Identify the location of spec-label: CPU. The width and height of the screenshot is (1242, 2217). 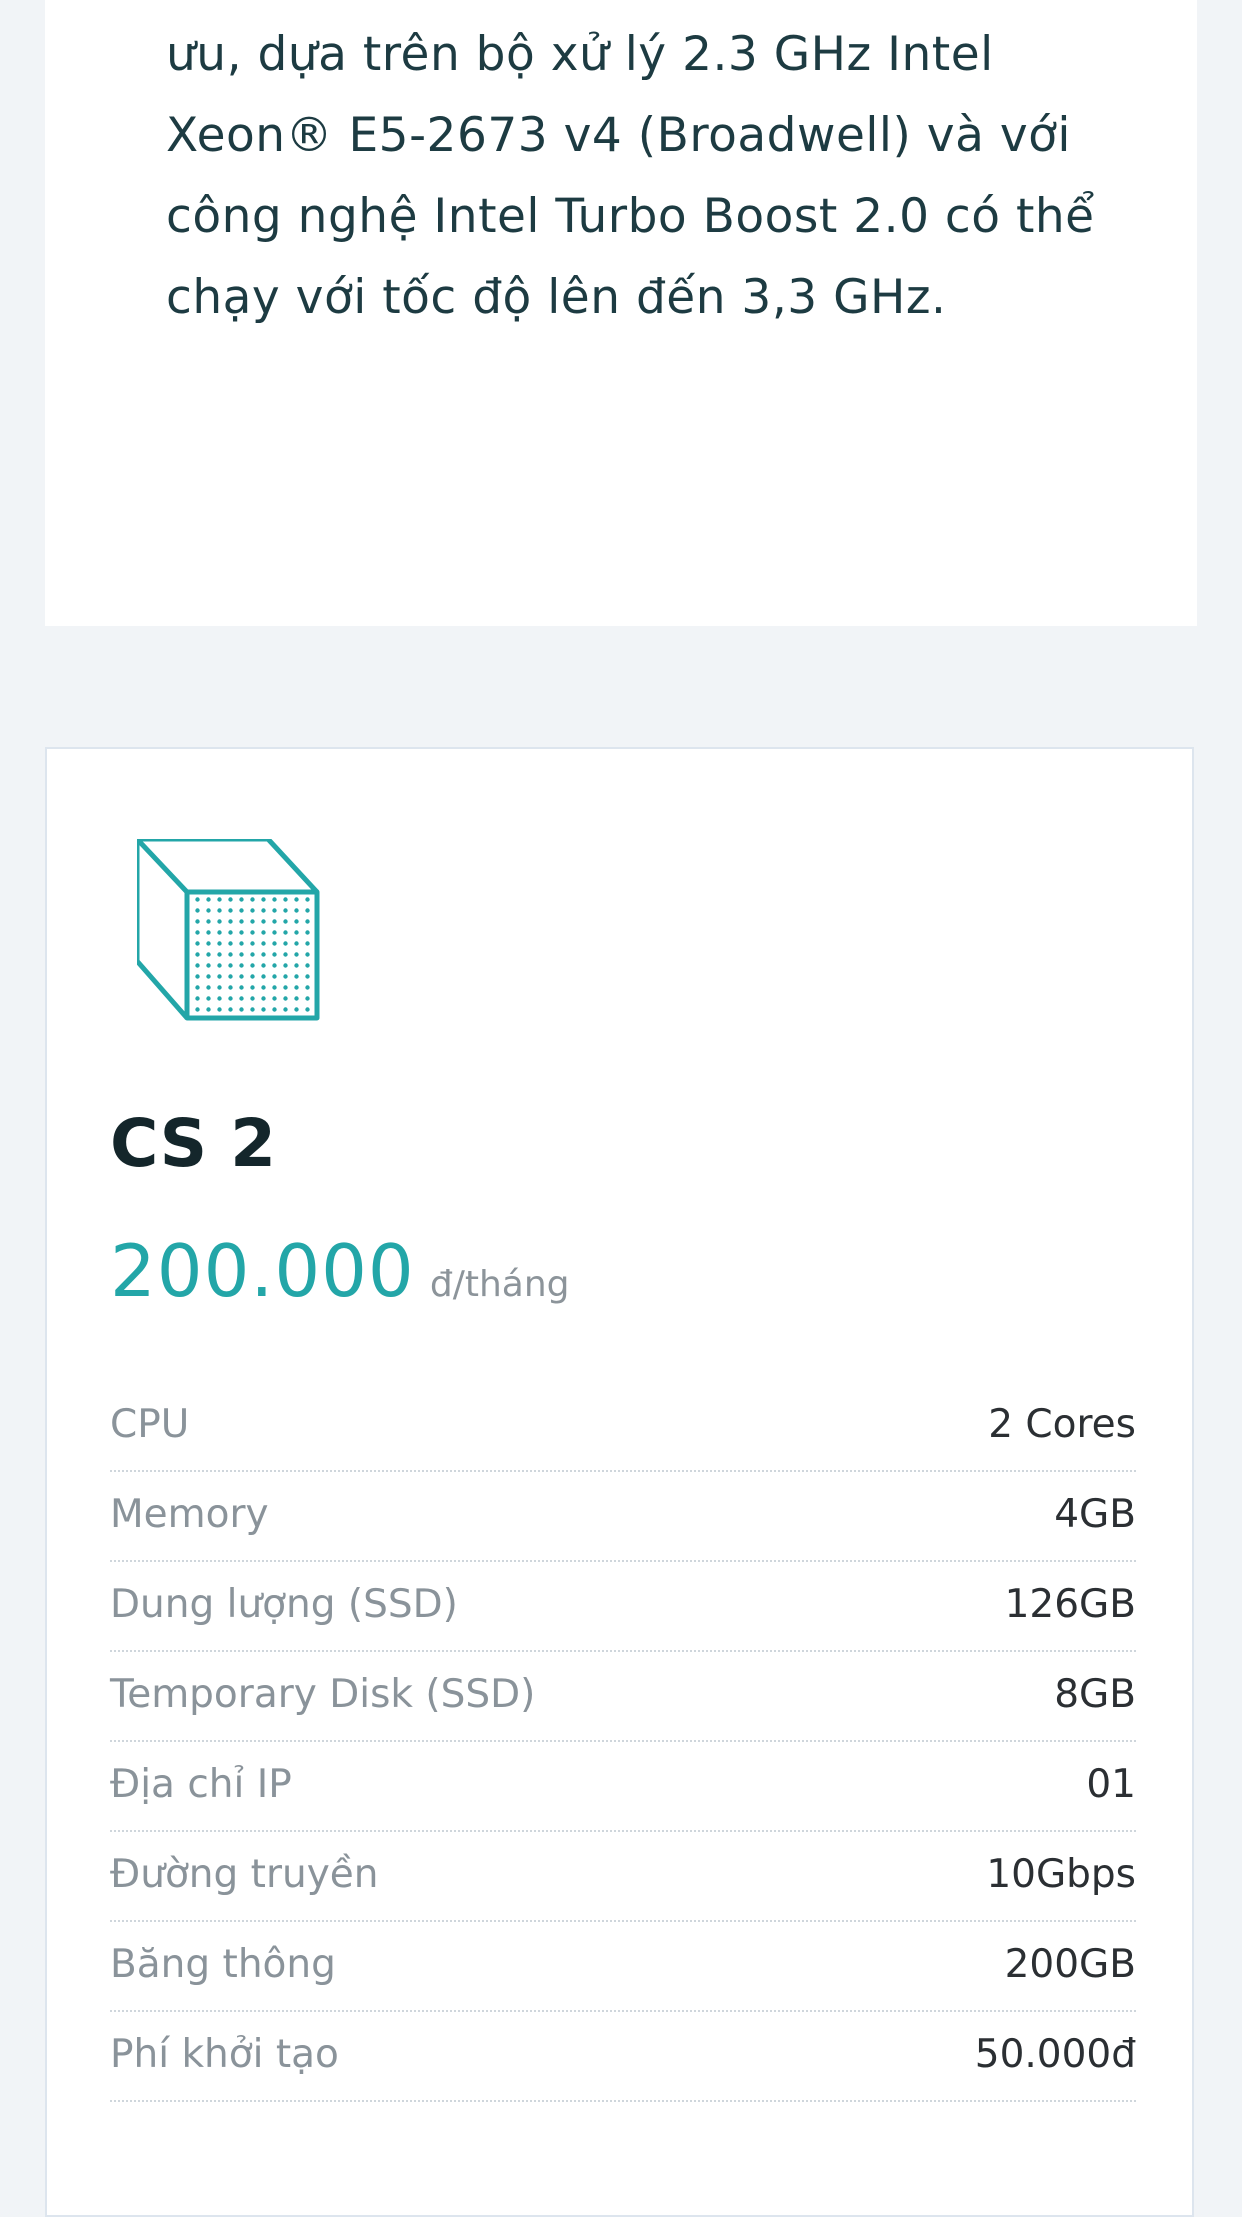
(150, 1424).